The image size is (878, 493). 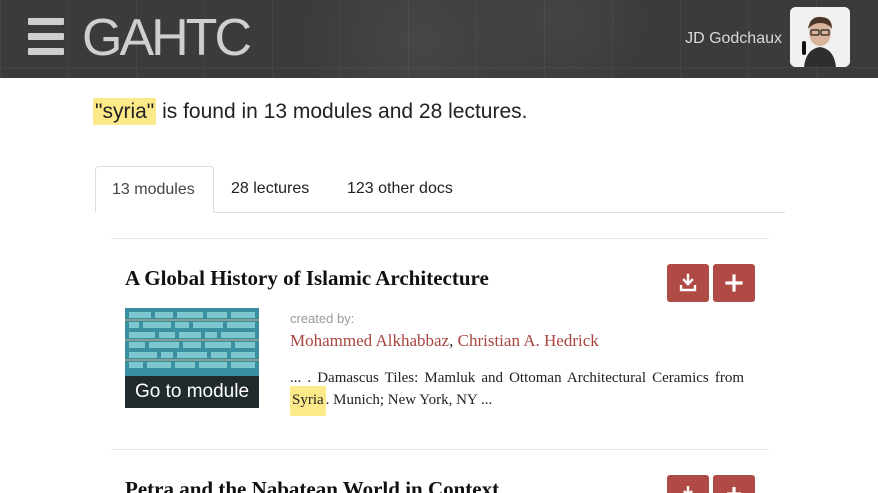 I want to click on user-name: JD Godchaux, so click(x=733, y=39).